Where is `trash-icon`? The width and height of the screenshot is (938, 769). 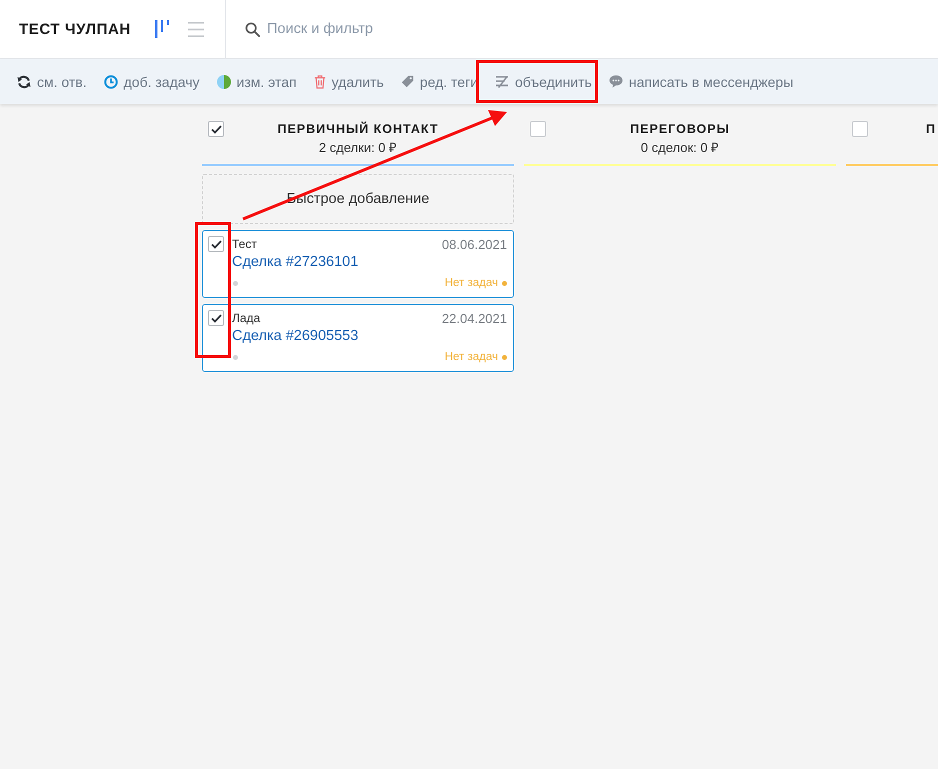
trash-icon is located at coordinates (320, 81).